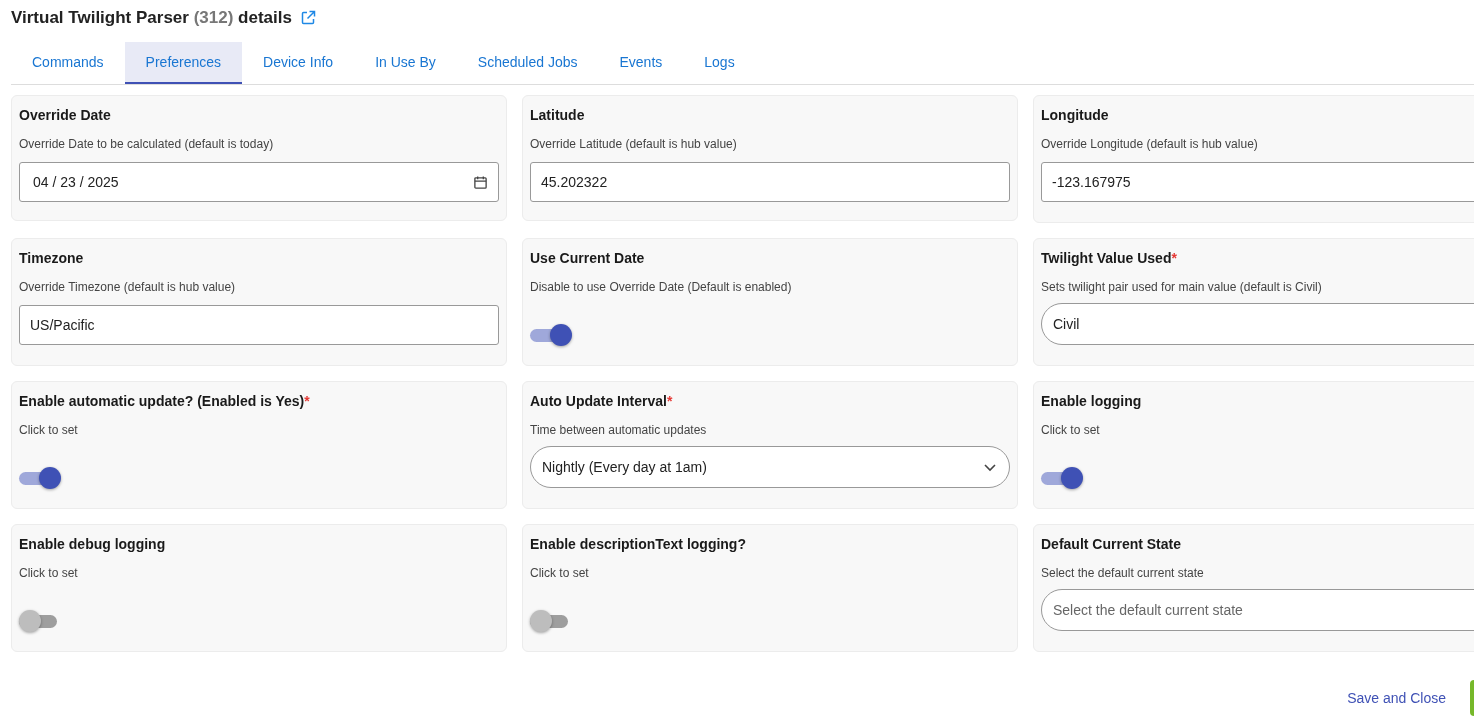 This screenshot has width=1474, height=726. Describe the element at coordinates (618, 430) in the screenshot. I see `preference-description: Time between automatic updates` at that location.